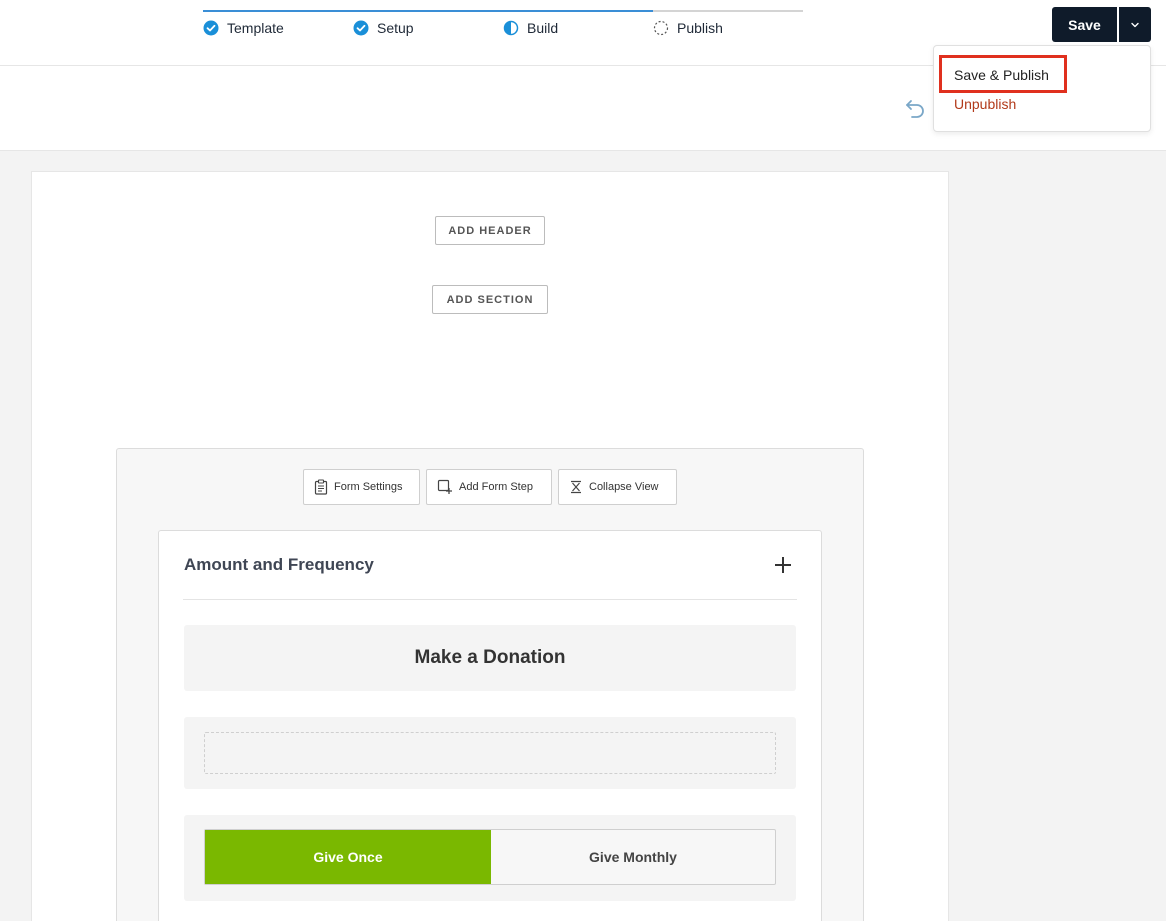  Describe the element at coordinates (624, 487) in the screenshot. I see `tool-label: Collapse View` at that location.